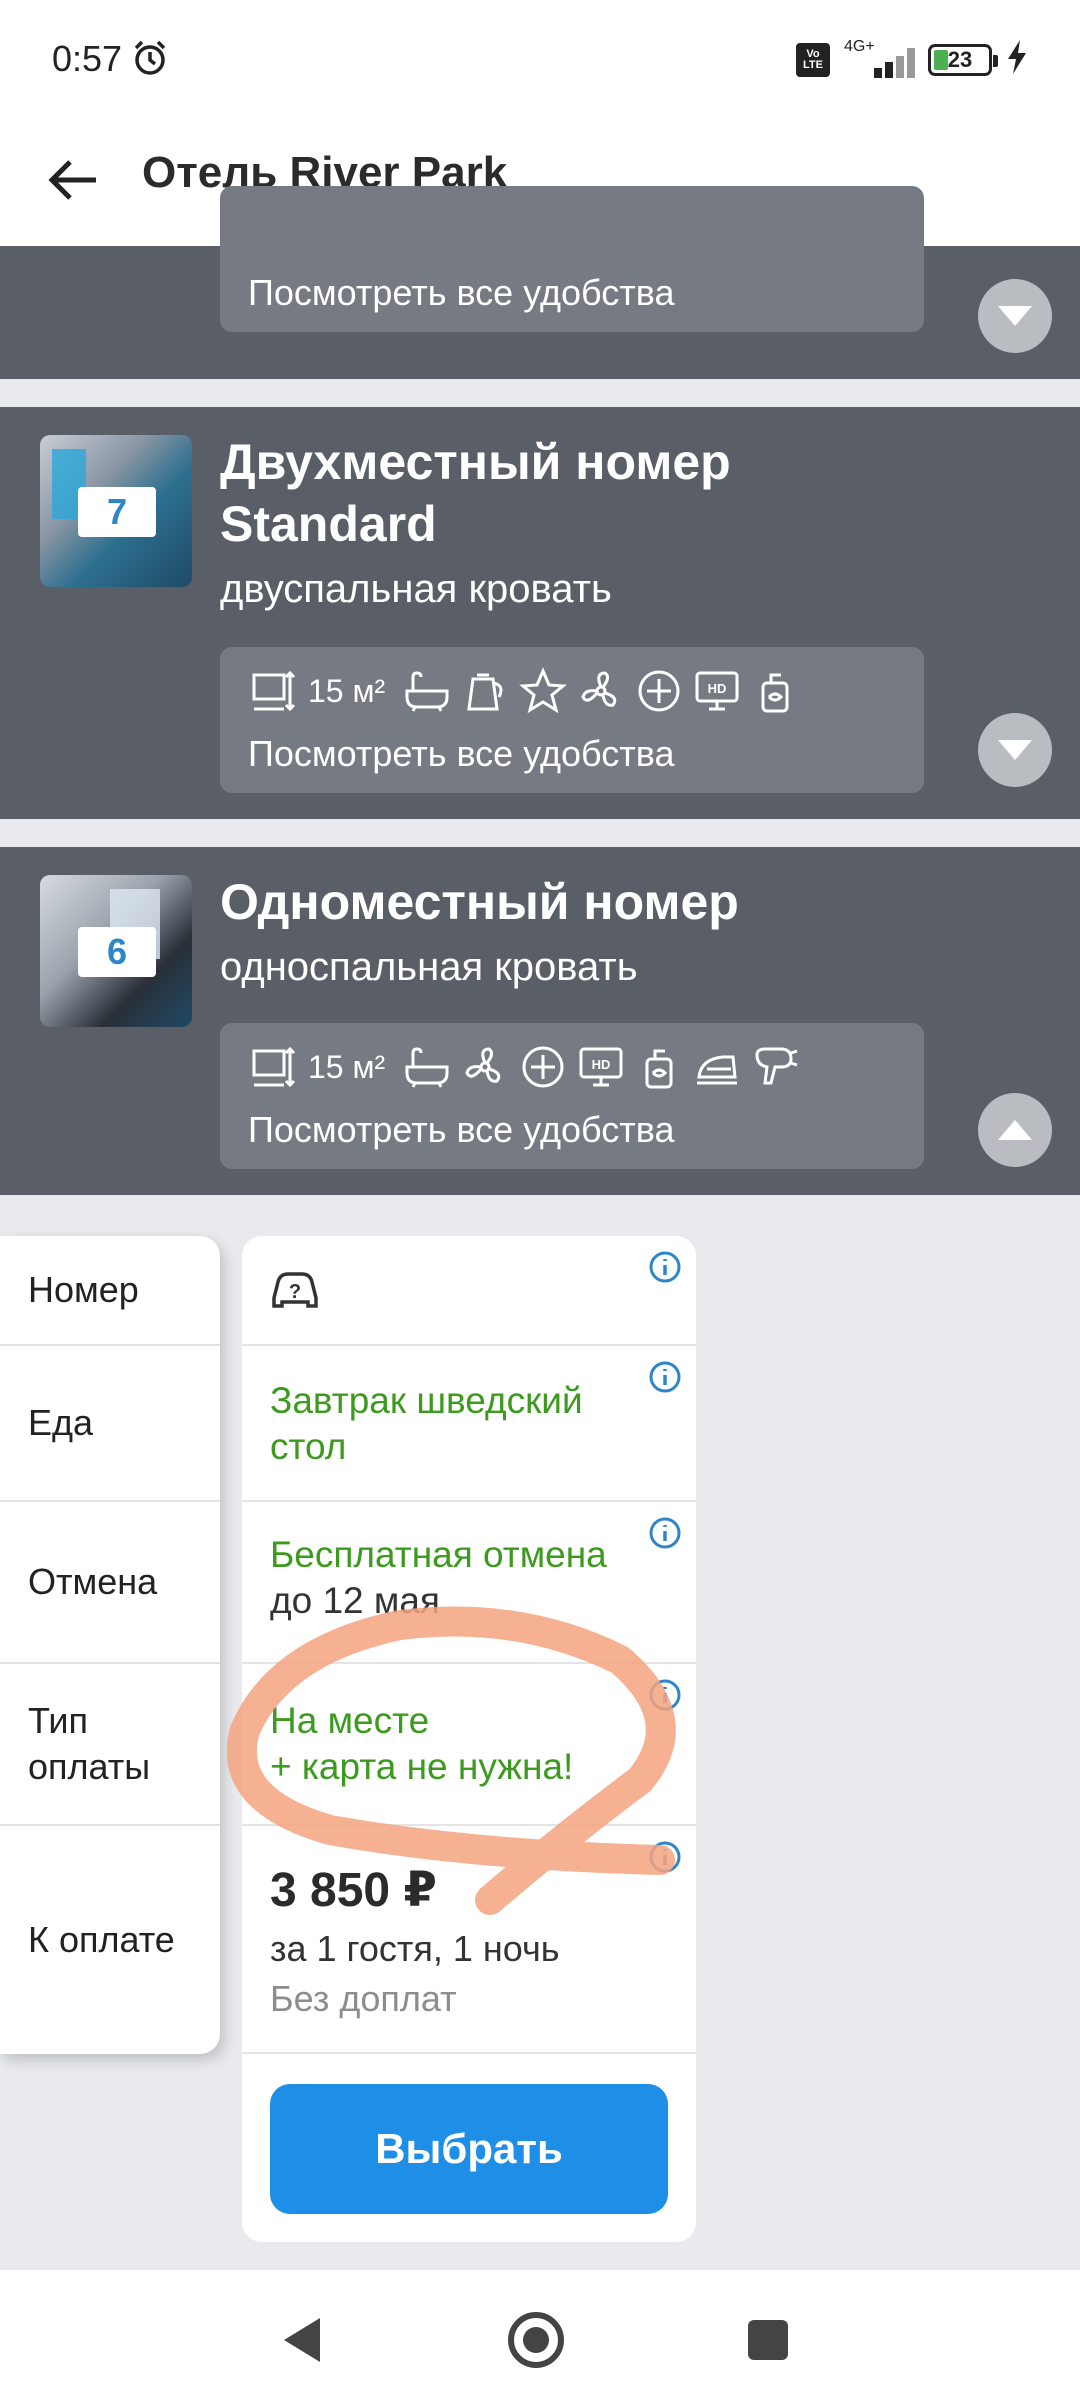 The height and width of the screenshot is (2400, 1080). I want to click on offer-food-cell: Завтрак шведский стол, so click(469, 1424).